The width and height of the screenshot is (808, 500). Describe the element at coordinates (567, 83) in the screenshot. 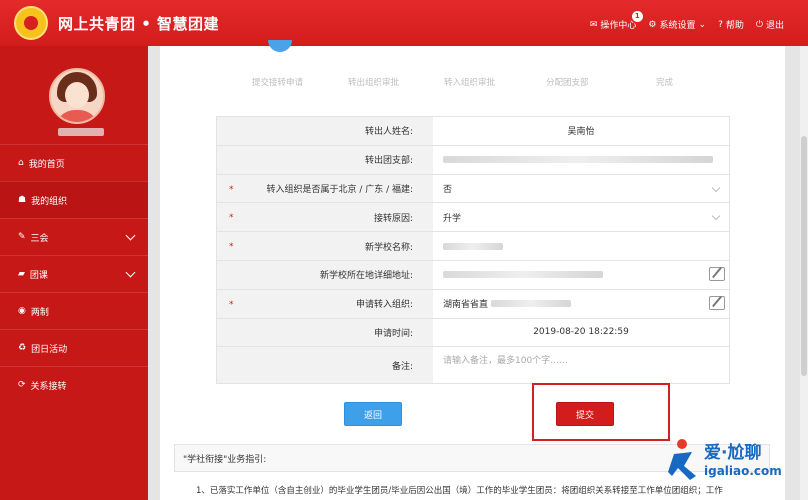

I see `step-assign-branch: 分配团支部` at that location.